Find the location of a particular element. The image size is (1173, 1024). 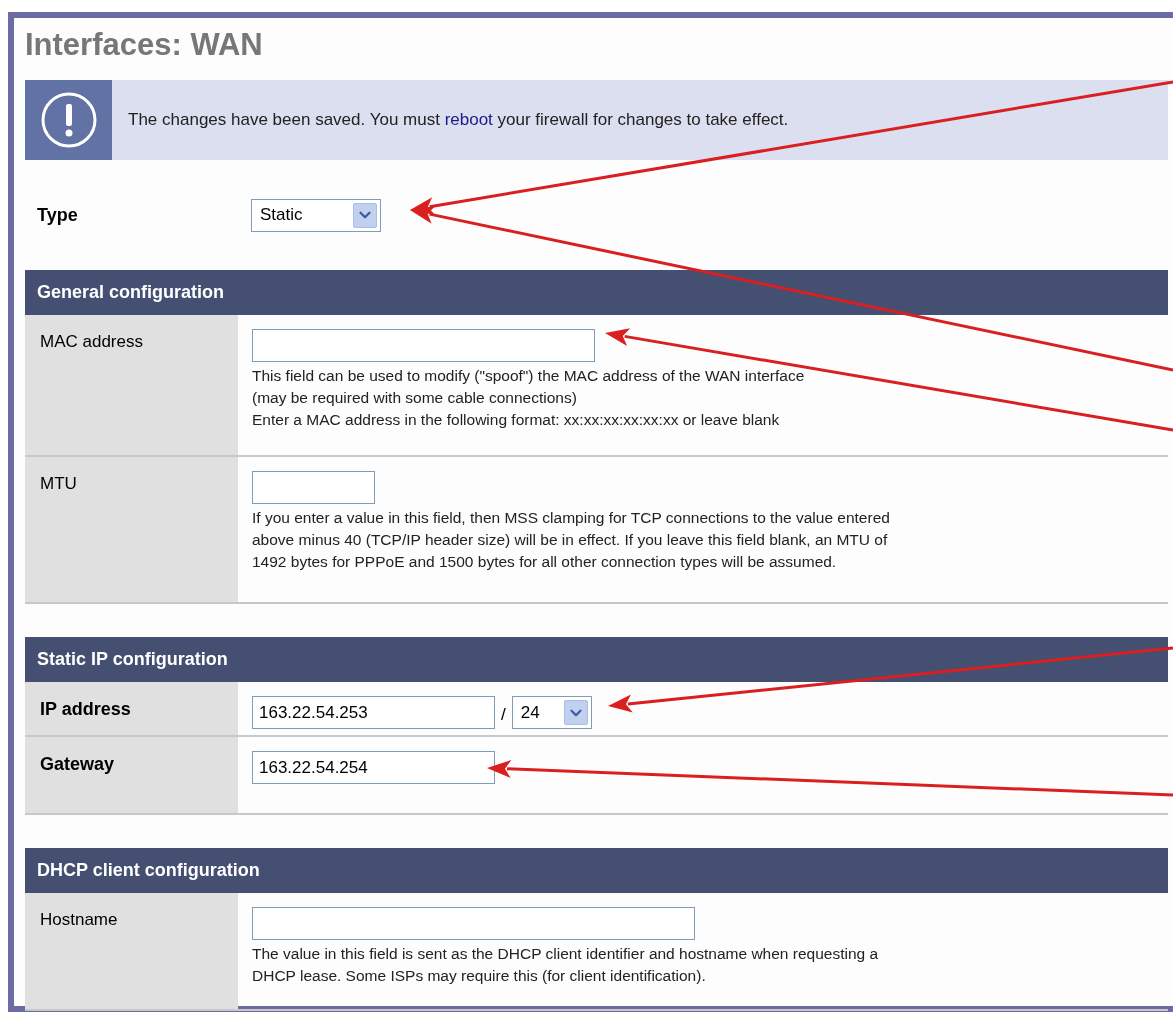

notice-message: The changes have been saved. You must reboot your firewall for changes to take effect. is located at coordinates (458, 120).